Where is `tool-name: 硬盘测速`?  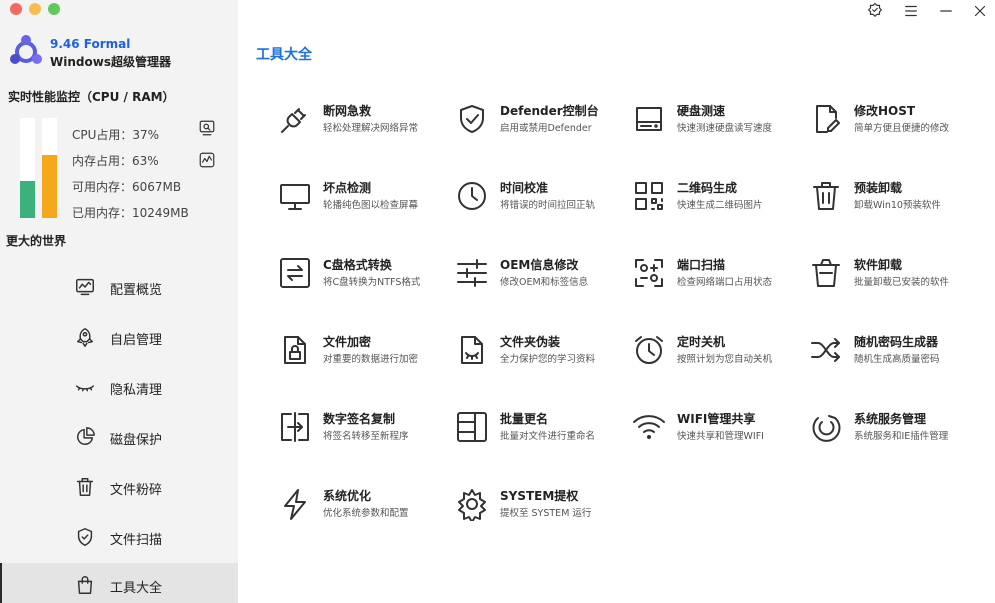
tool-name: 硬盘测速 is located at coordinates (701, 111).